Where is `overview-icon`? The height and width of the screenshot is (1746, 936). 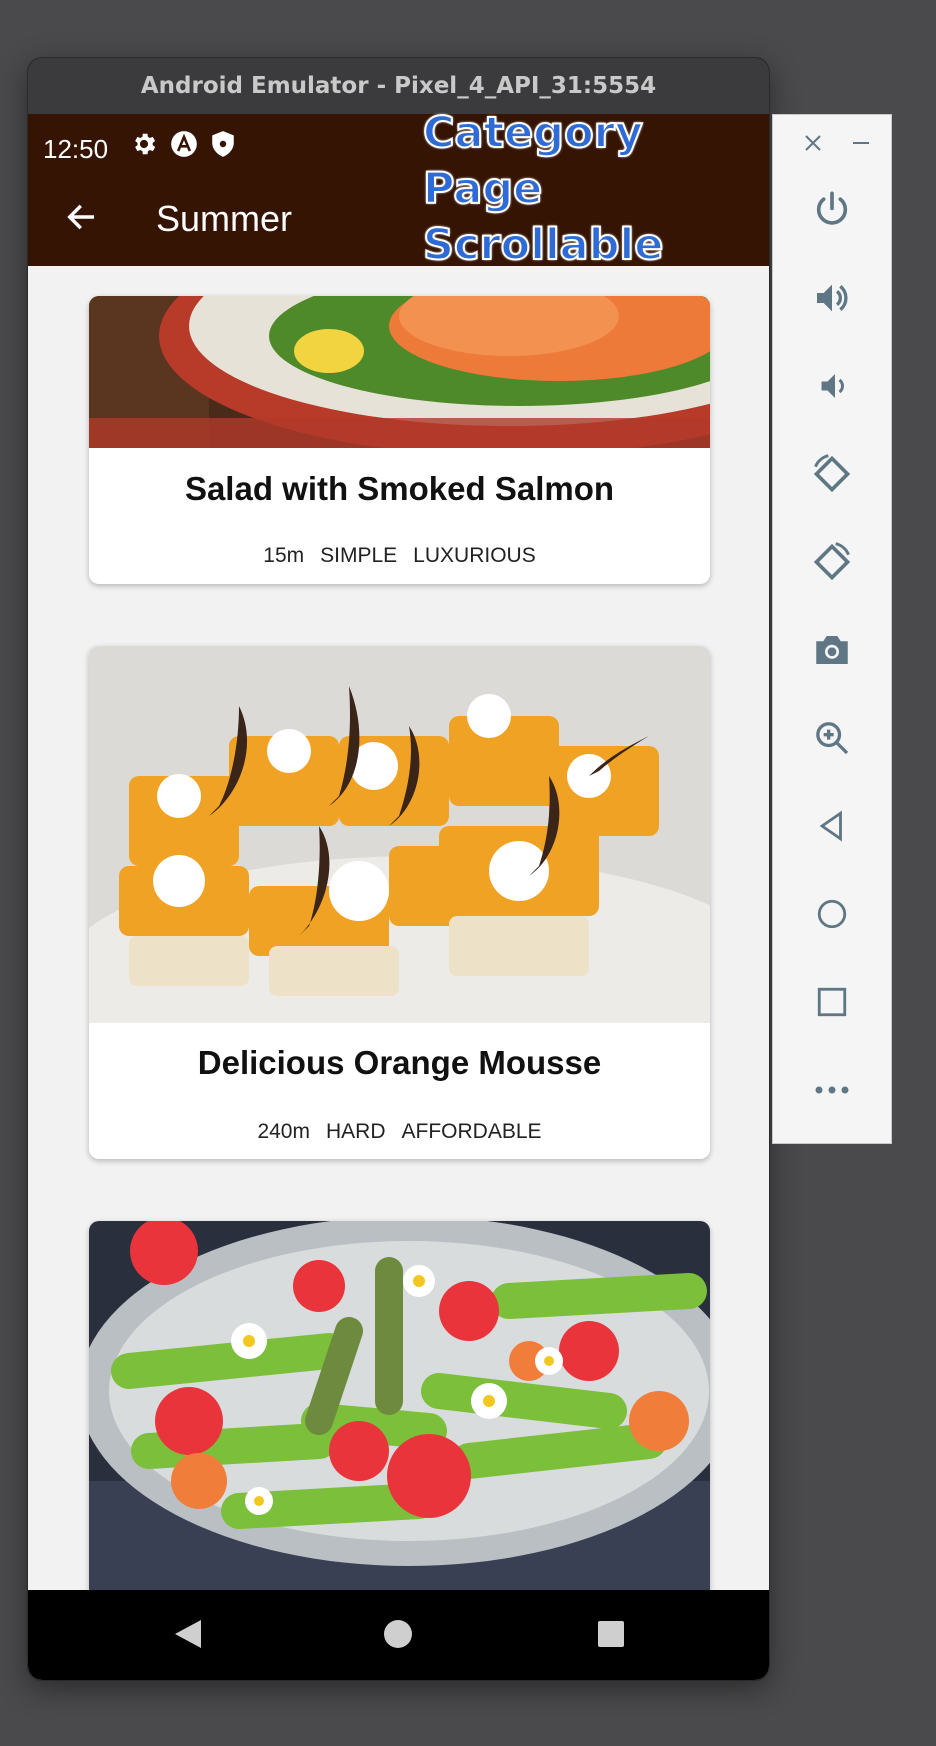
overview-icon is located at coordinates (832, 1002).